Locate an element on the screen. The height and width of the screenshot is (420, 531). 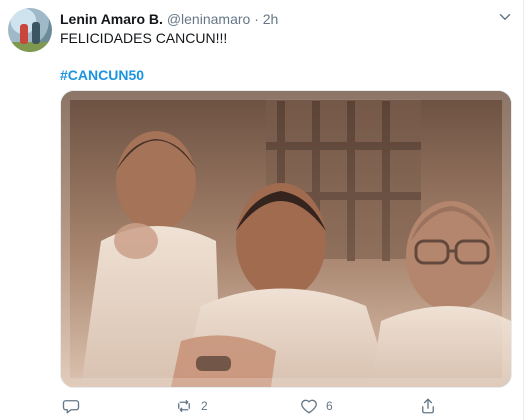
reply-icon is located at coordinates (71, 407).